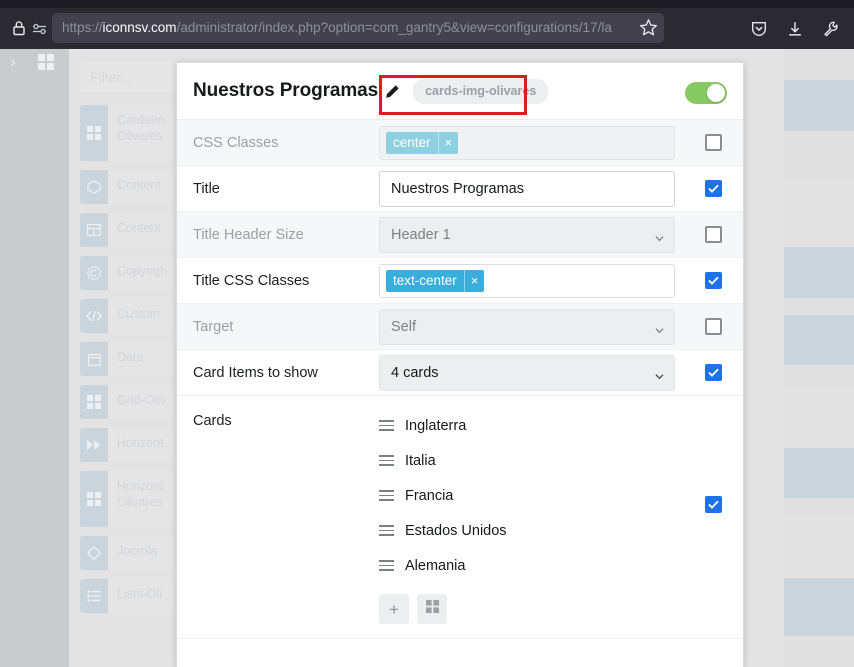 The height and width of the screenshot is (667, 854). What do you see at coordinates (759, 29) in the screenshot?
I see `pocket-shield-icon` at bounding box center [759, 29].